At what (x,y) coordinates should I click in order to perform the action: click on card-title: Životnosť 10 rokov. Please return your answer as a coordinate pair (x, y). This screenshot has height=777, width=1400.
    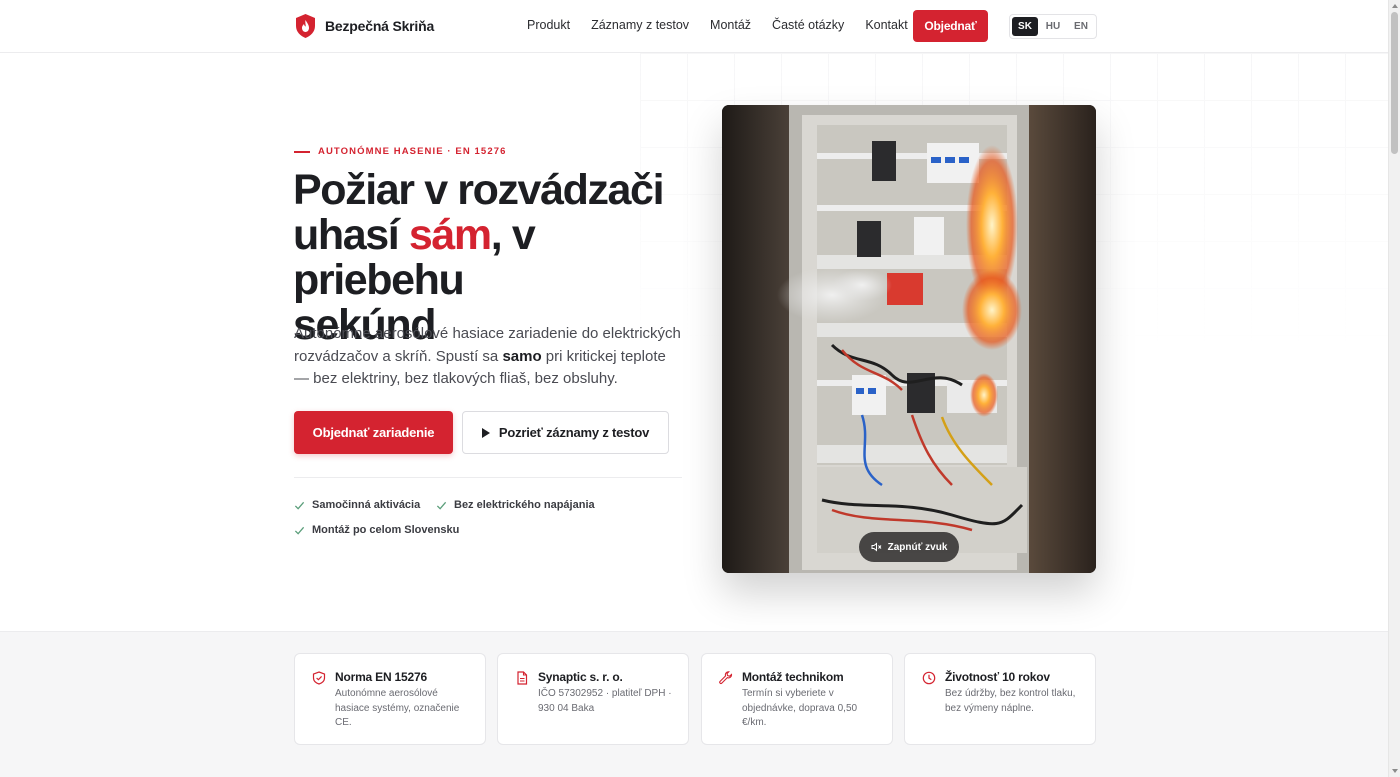
    Looking at the image, I should click on (997, 677).